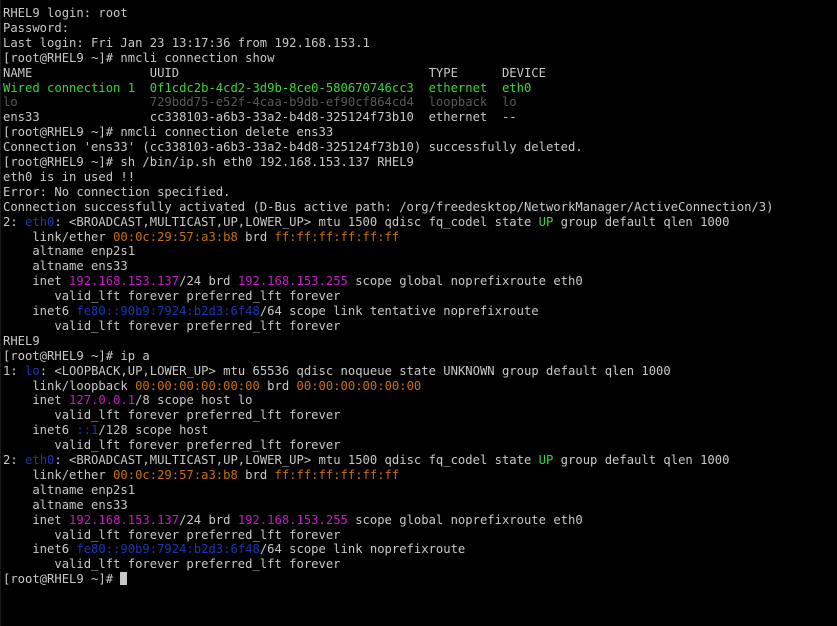 The height and width of the screenshot is (626, 837). Describe the element at coordinates (274, 73) in the screenshot. I see `terminal-line: NAME UUID TYPE DEVICE` at that location.